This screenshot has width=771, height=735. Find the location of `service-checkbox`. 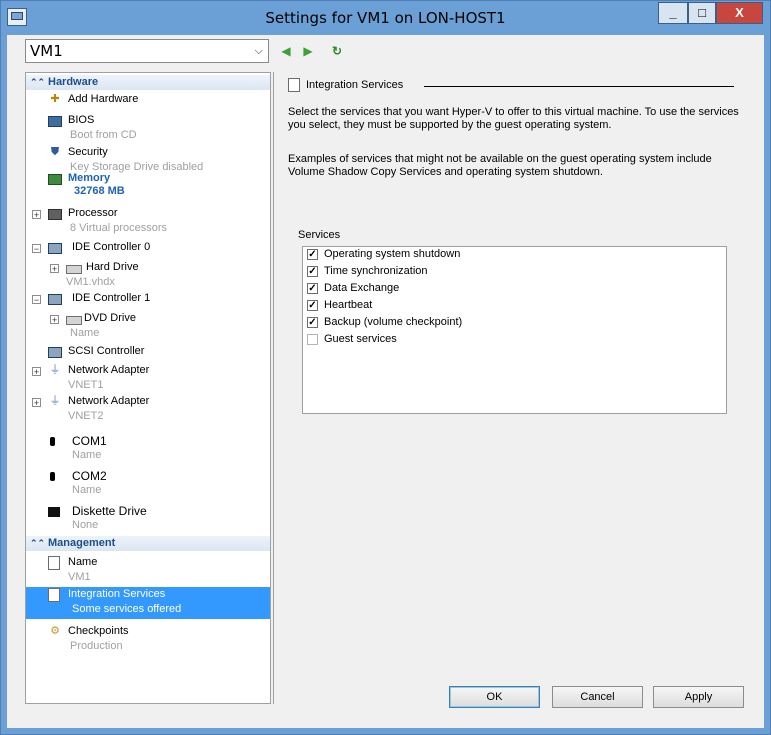

service-checkbox is located at coordinates (312, 339).